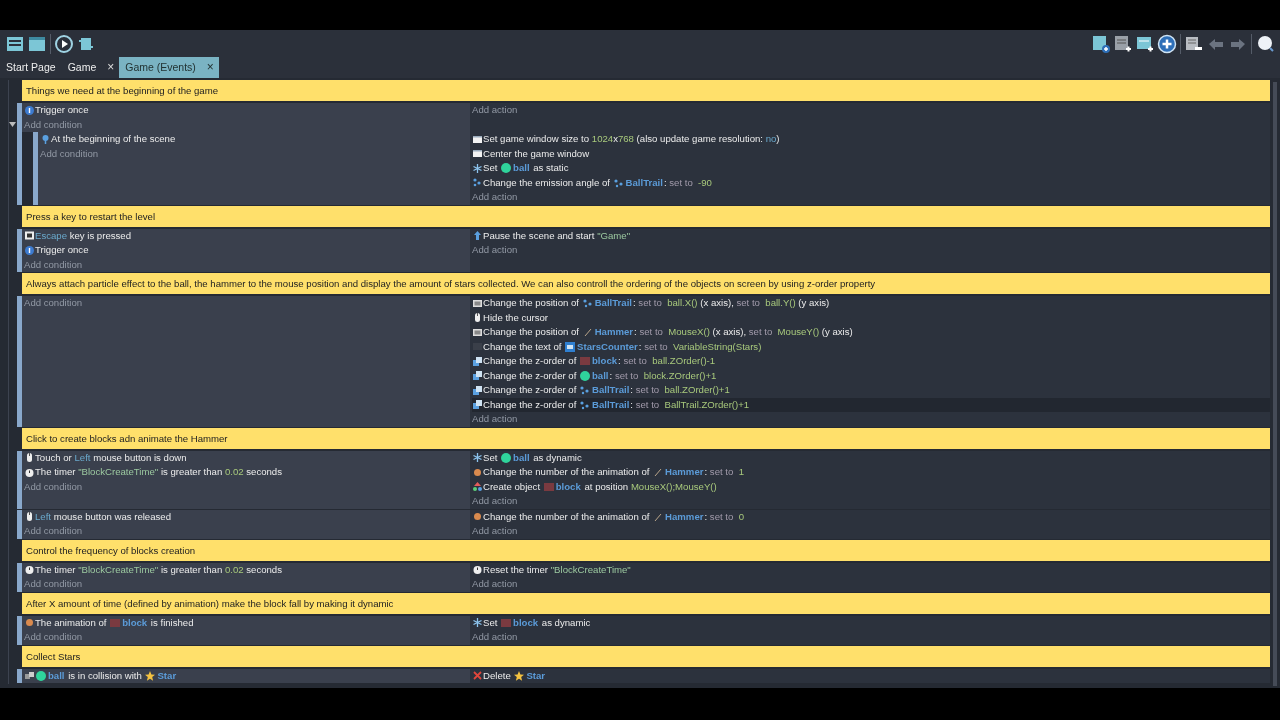 The image size is (1280, 720). What do you see at coordinates (477, 332) in the screenshot?
I see `position-icon` at bounding box center [477, 332].